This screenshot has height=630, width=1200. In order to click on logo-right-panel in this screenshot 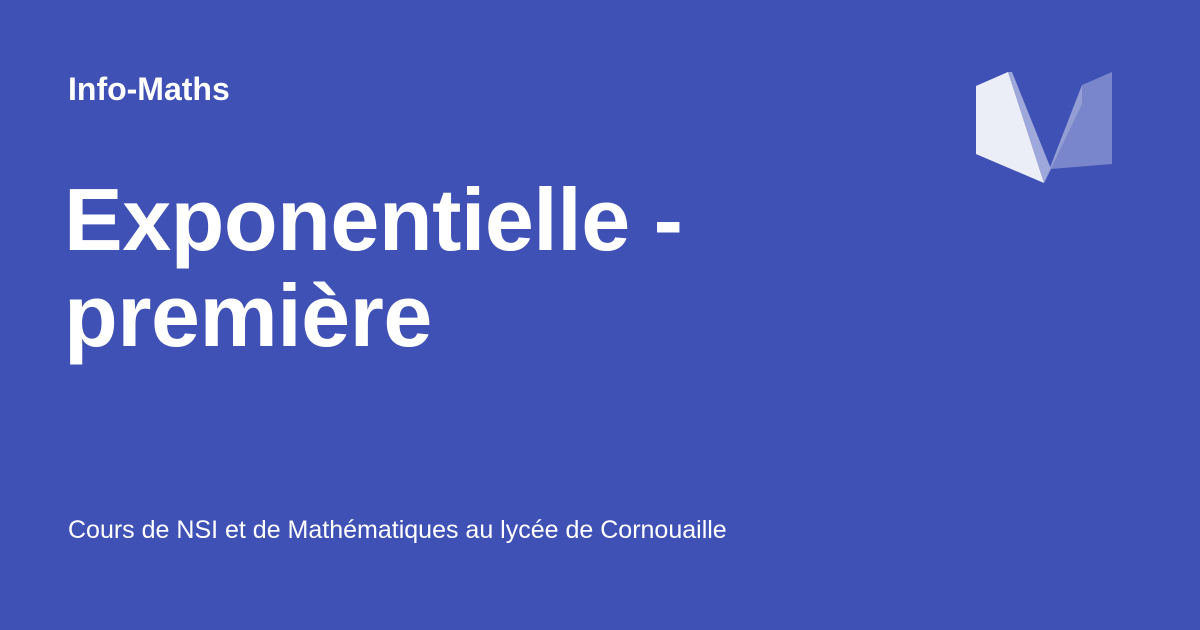, I will do `click(1078, 127)`.